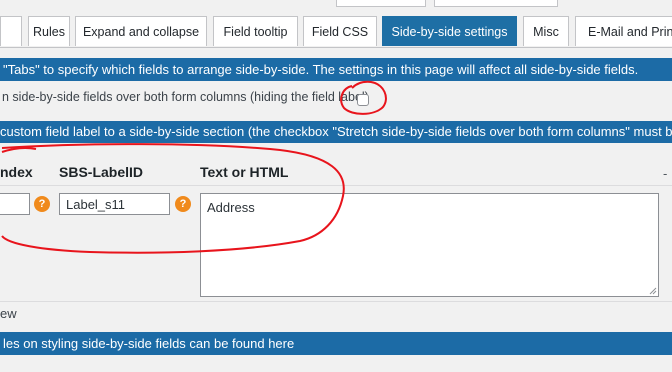 The width and height of the screenshot is (672, 372). Describe the element at coordinates (8, 313) in the screenshot. I see `preview-label: ew` at that location.